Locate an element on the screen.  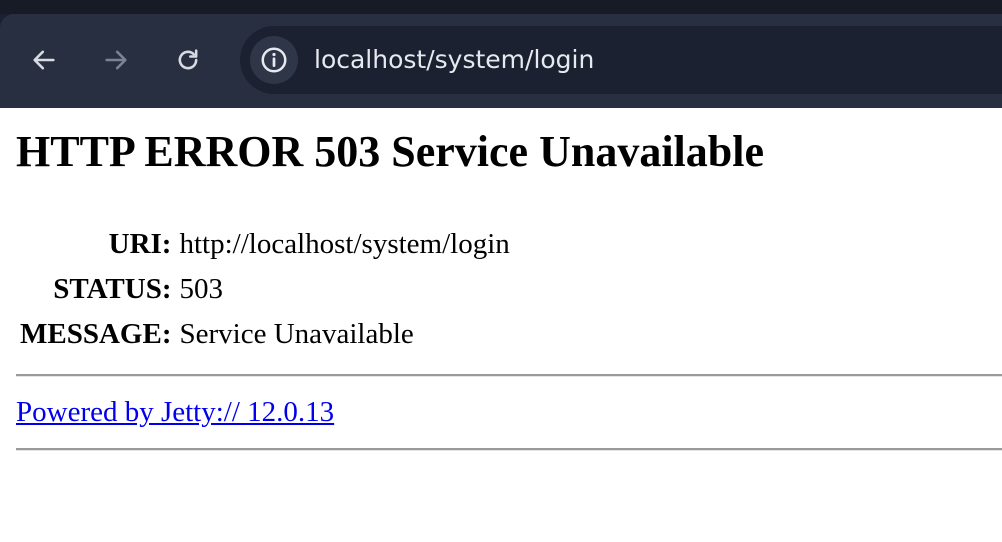
uri-label: URI: is located at coordinates (140, 244).